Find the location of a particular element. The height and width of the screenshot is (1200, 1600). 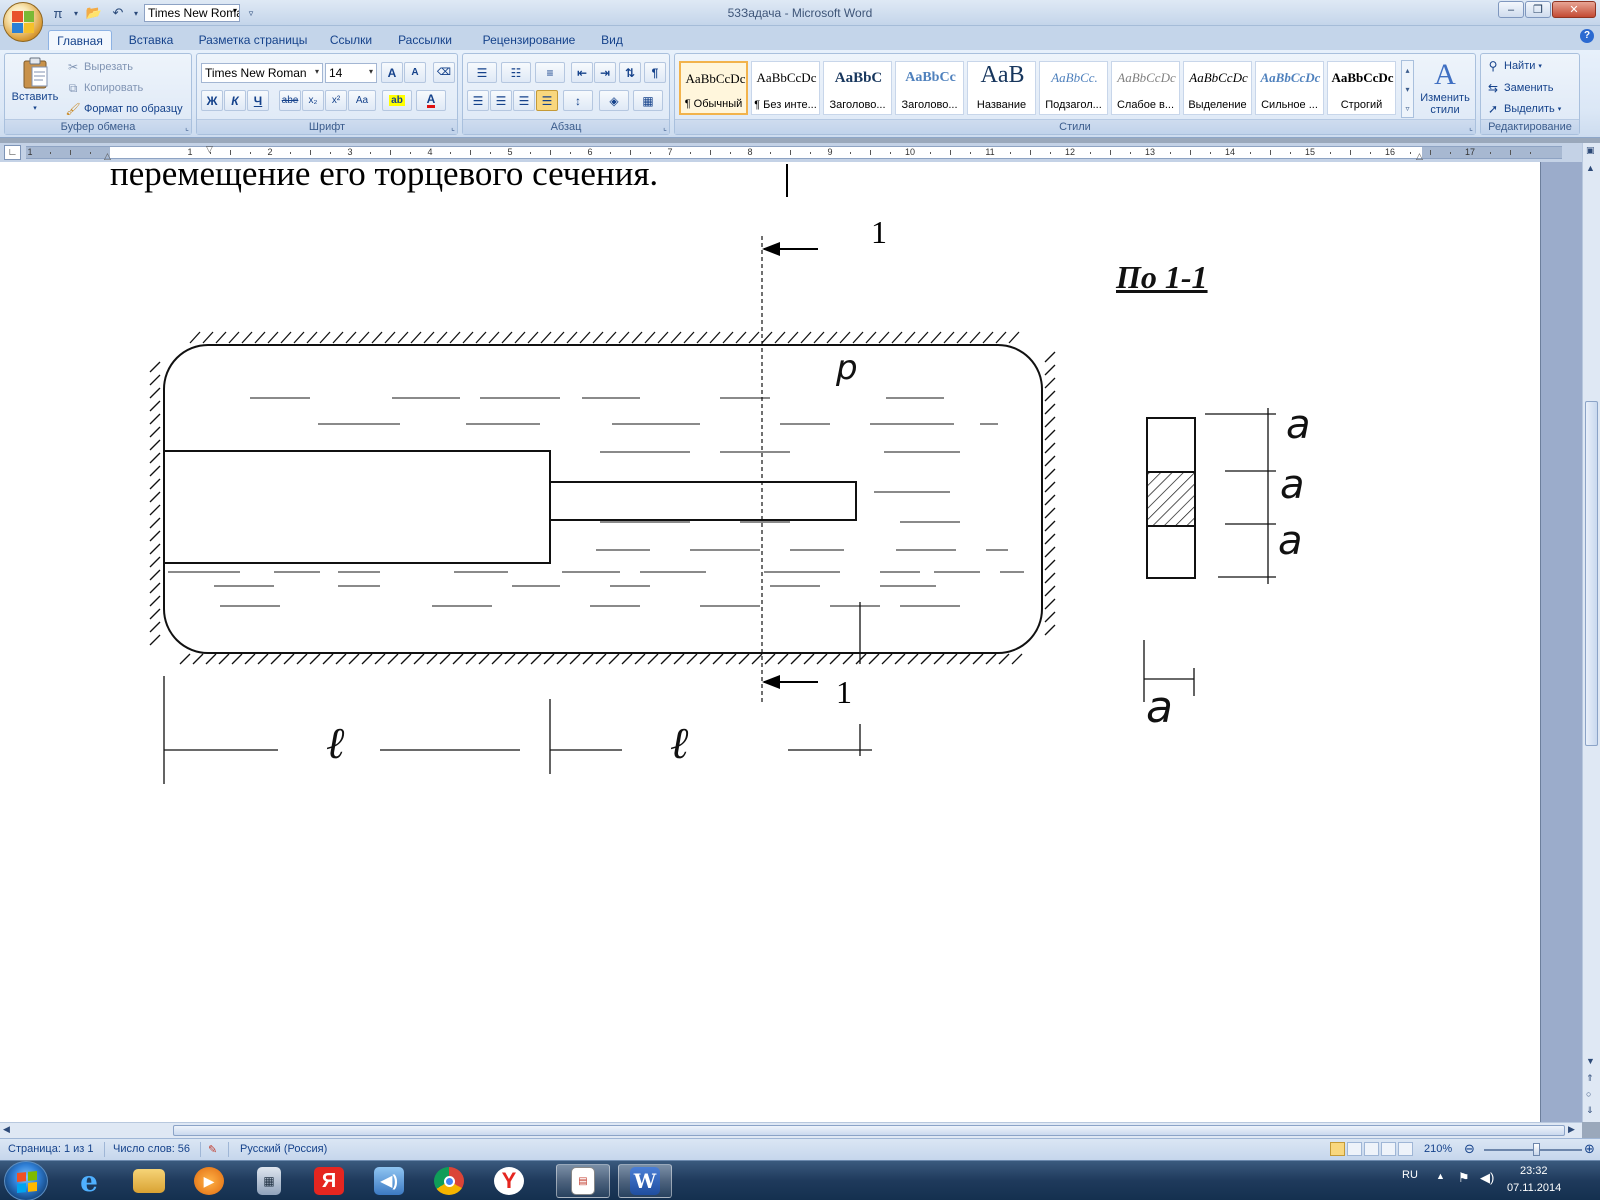

print-layout-view-button is located at coordinates (1337, 1149).